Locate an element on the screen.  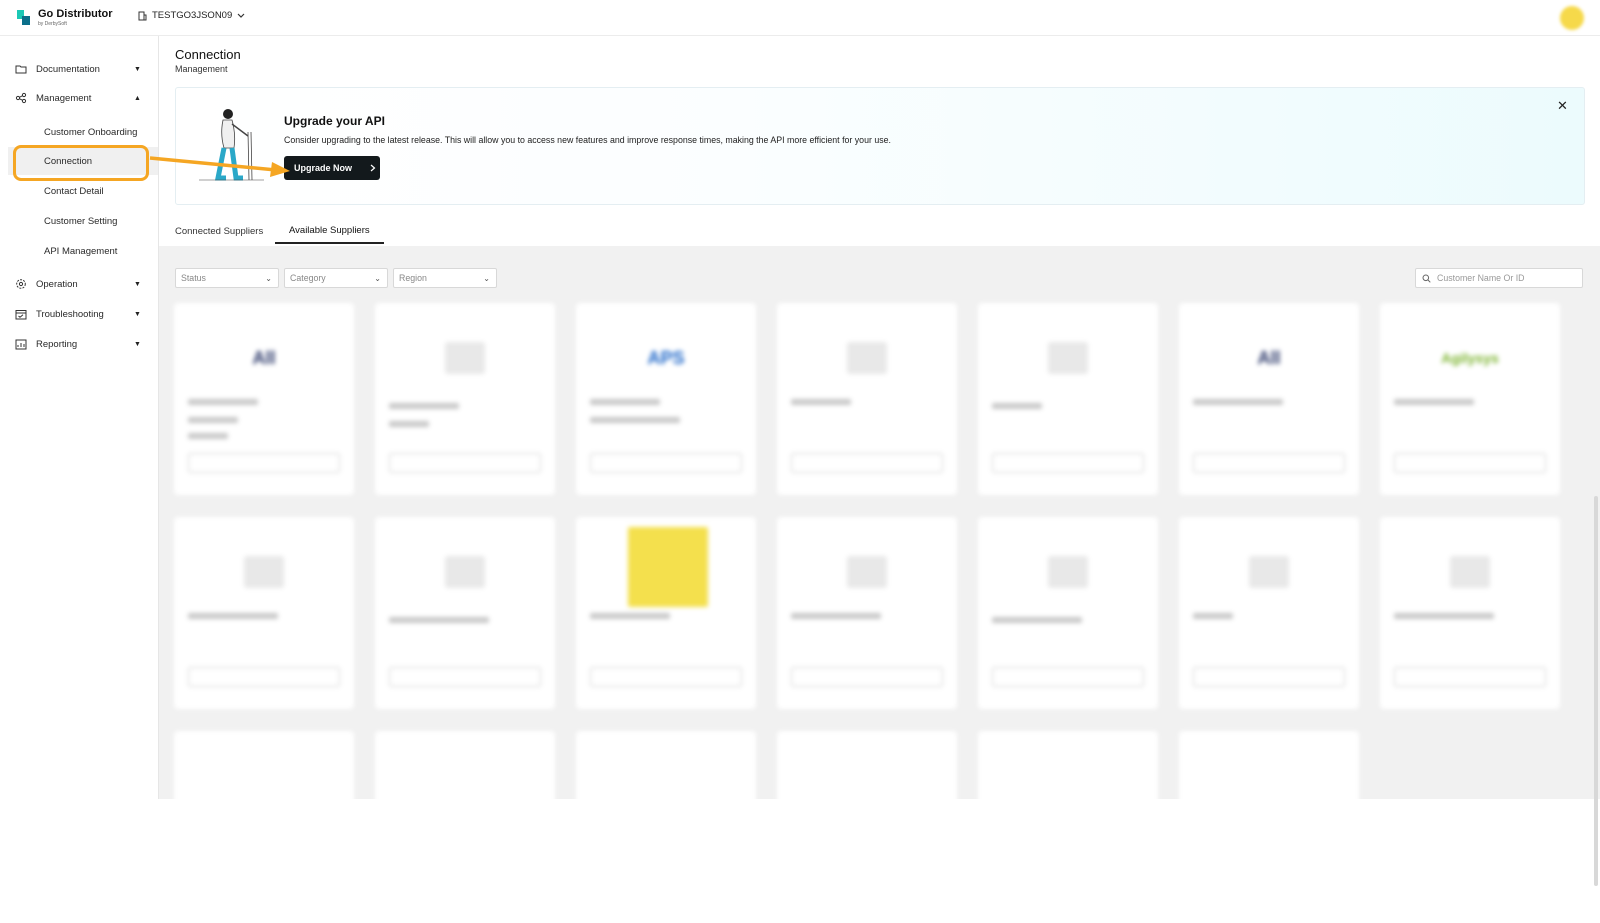
go-distributor-logo-icon is located at coordinates (23, 17).